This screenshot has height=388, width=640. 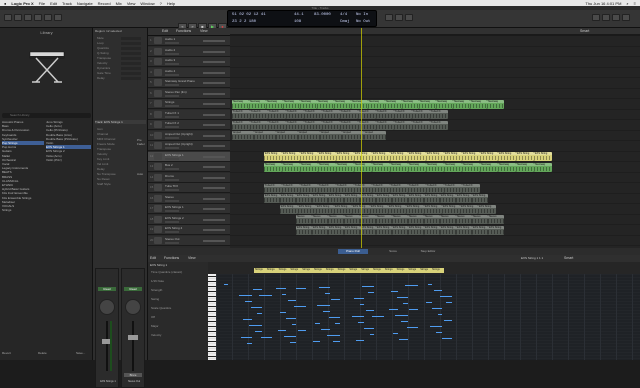 What do you see at coordinates (189, 83) in the screenshot?
I see `track-header: 5 Steinway Grand Piano` at bounding box center [189, 83].